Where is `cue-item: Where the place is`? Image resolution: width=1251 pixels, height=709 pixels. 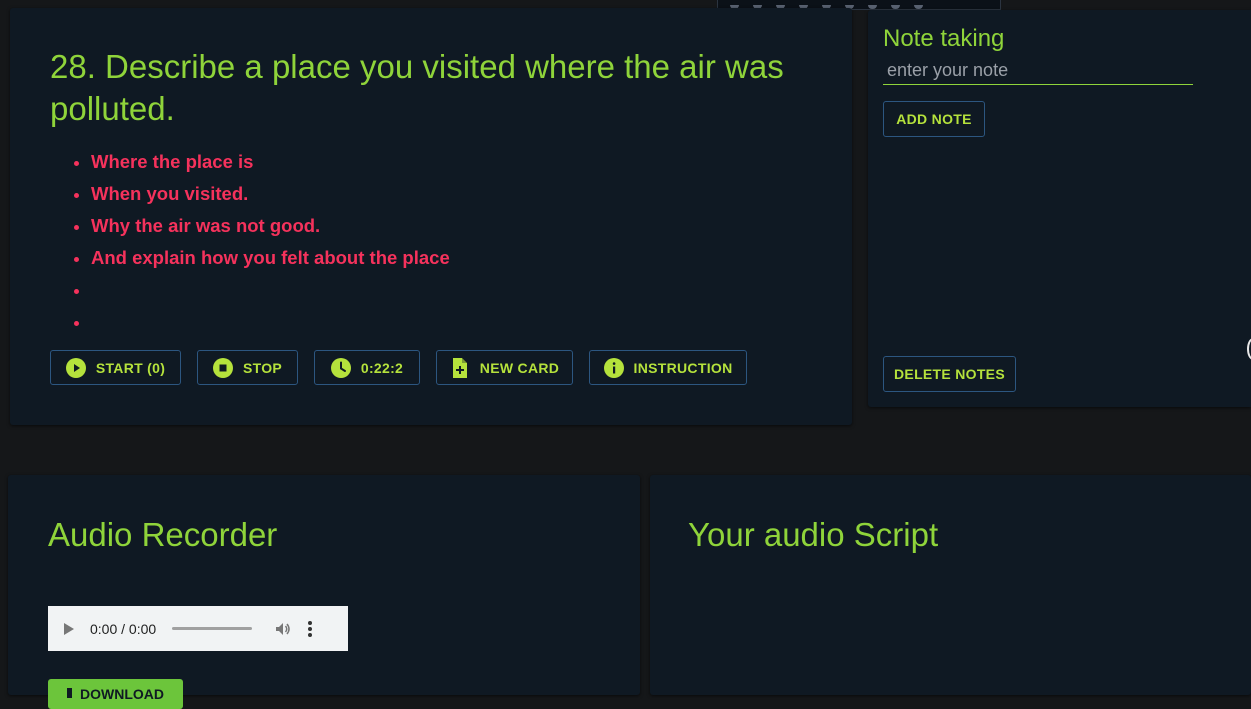
cue-item: Where the place is is located at coordinates (262, 164).